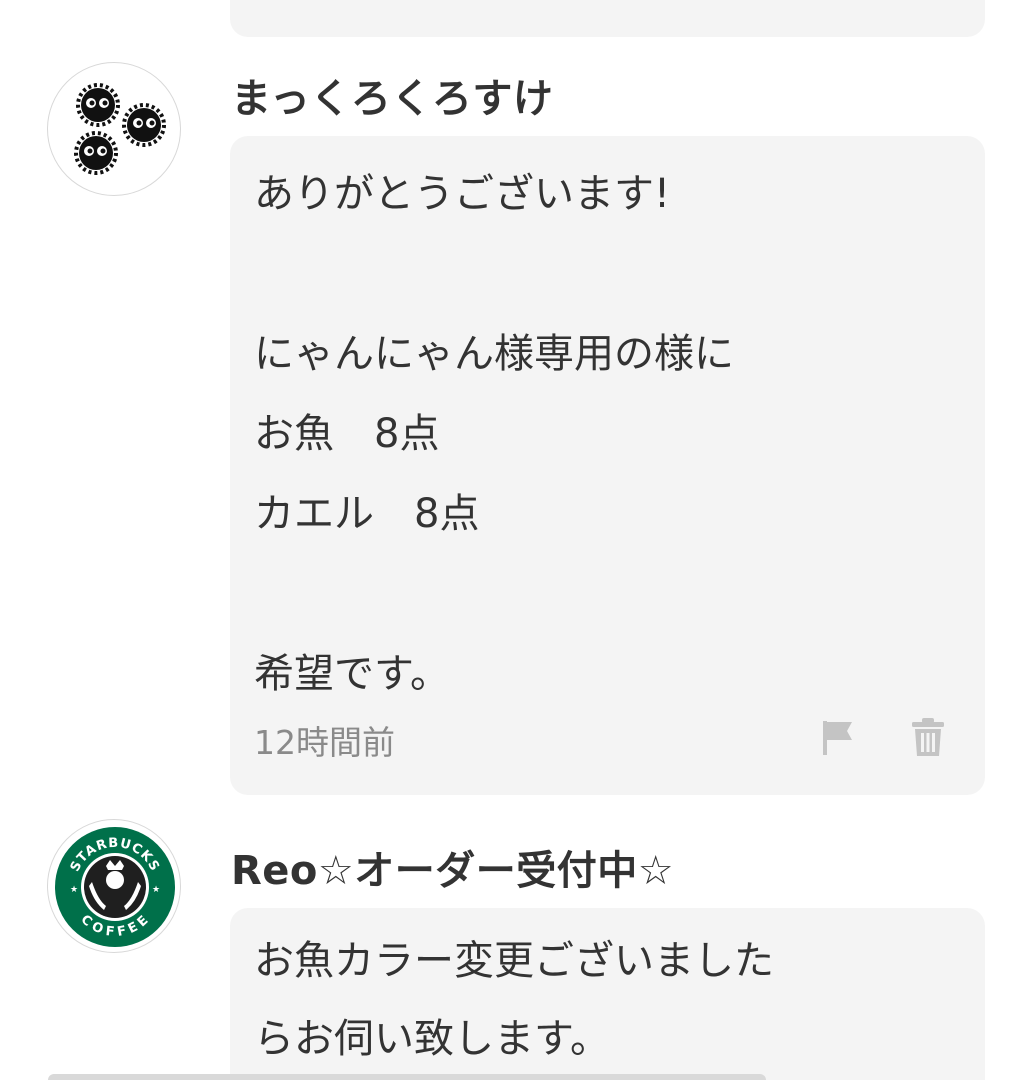  What do you see at coordinates (120, 129) in the screenshot?
I see `soot-sprites-icon` at bounding box center [120, 129].